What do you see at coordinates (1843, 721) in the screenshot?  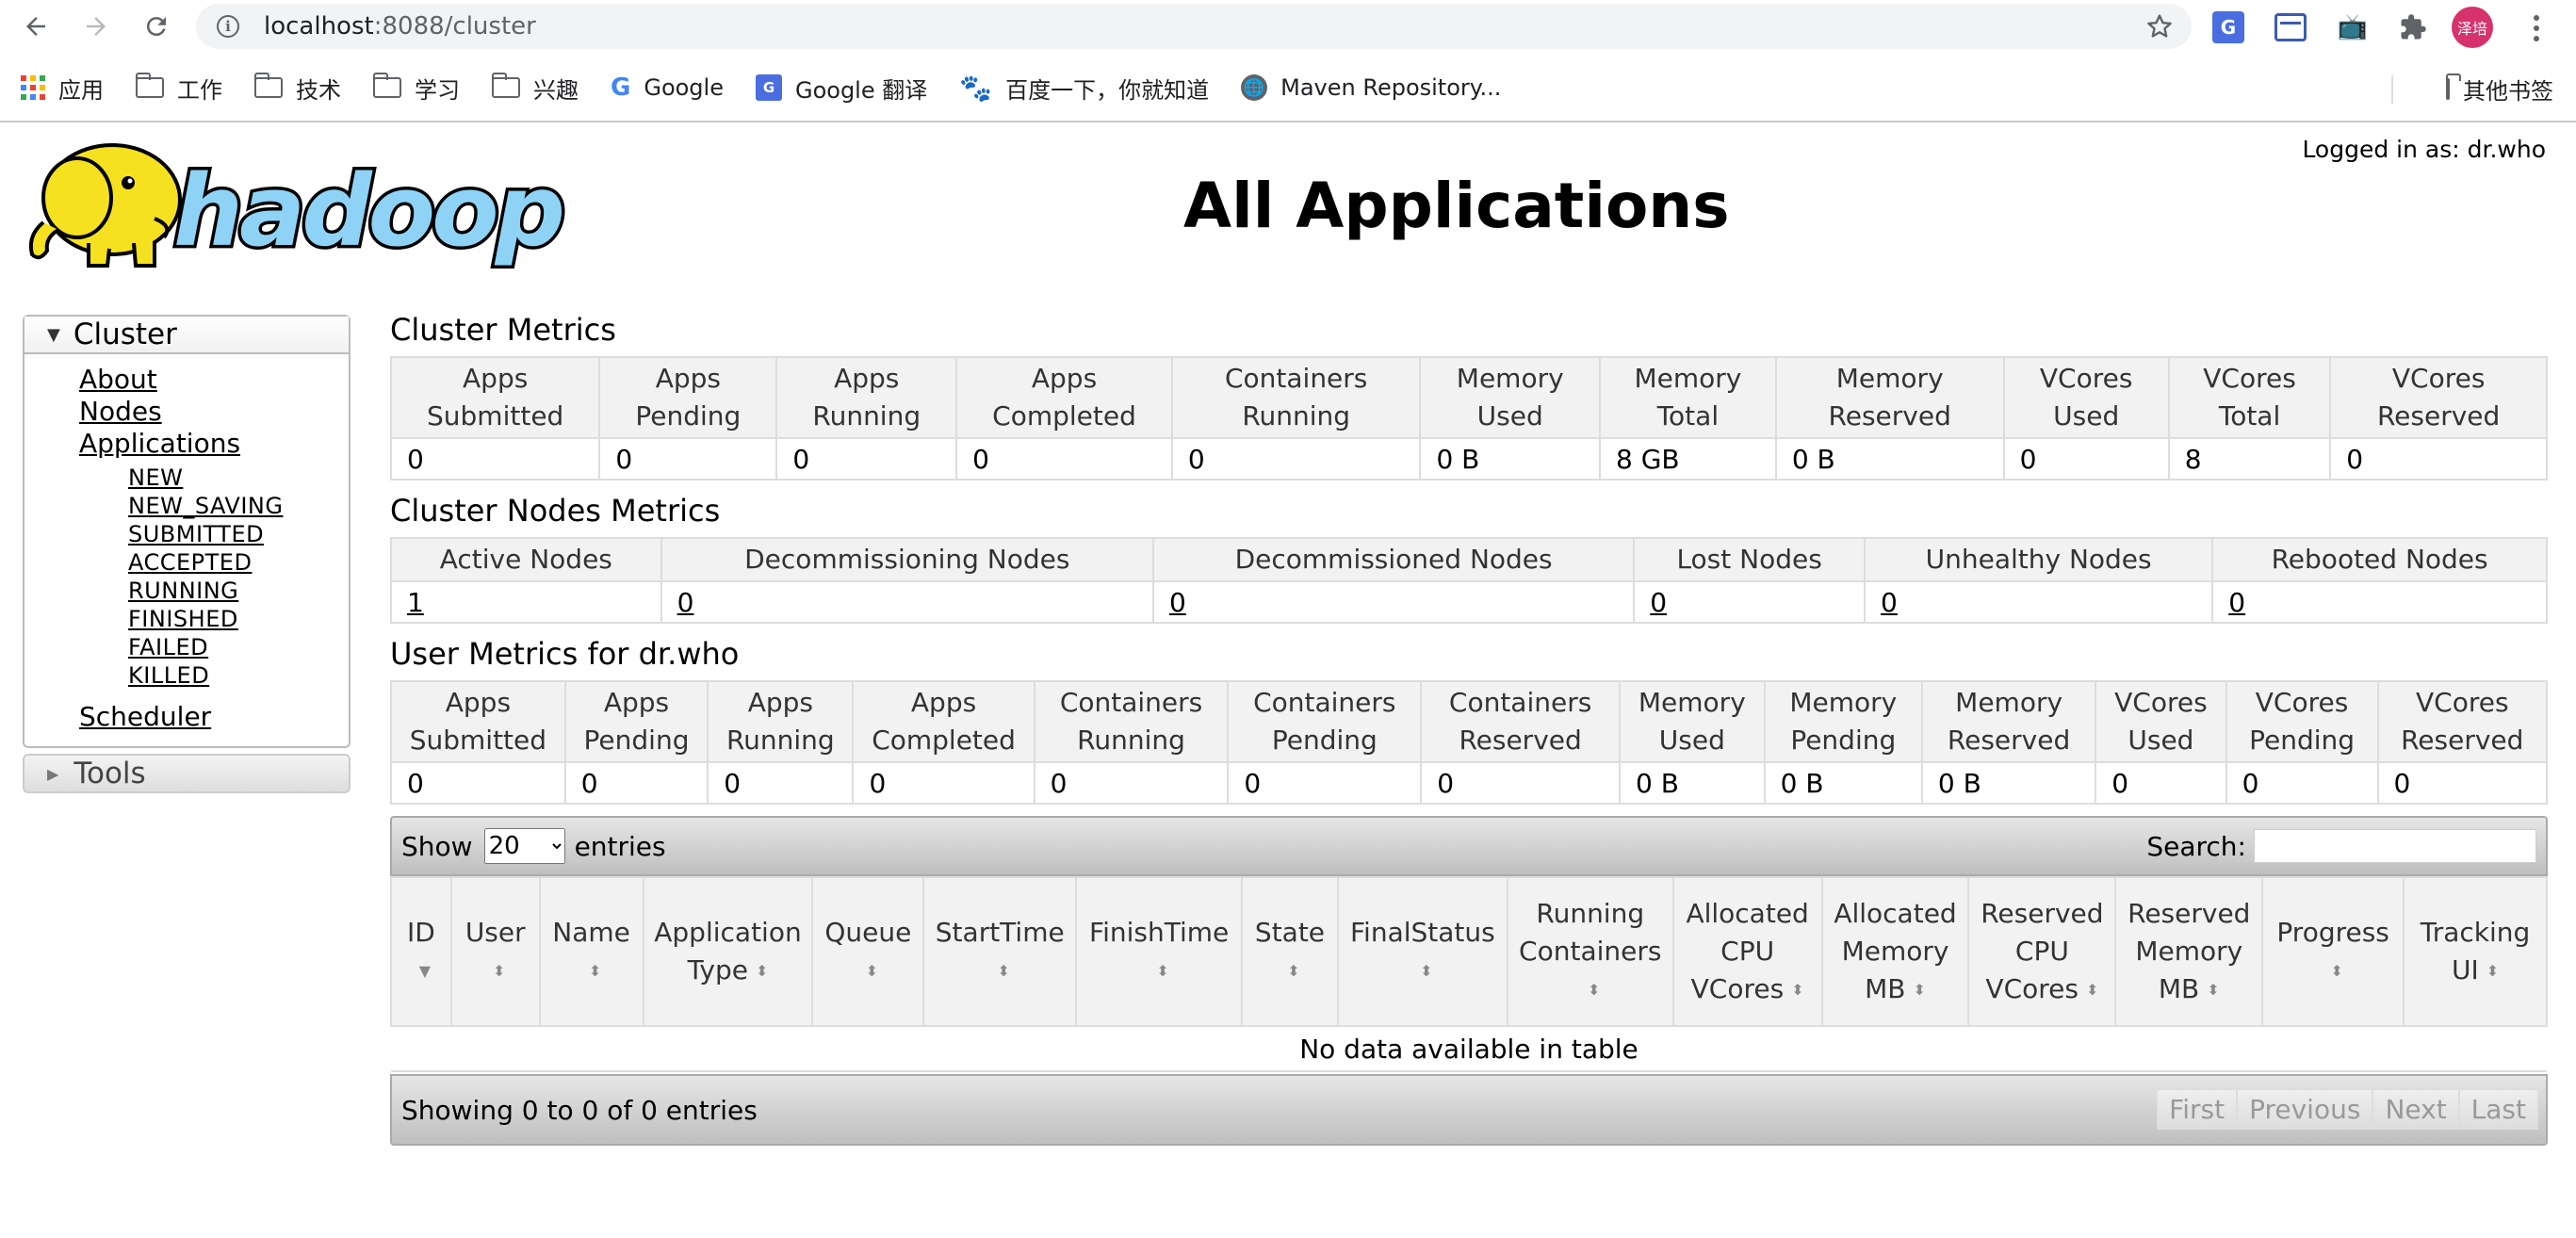 I see `metric-header: Memory Pending` at bounding box center [1843, 721].